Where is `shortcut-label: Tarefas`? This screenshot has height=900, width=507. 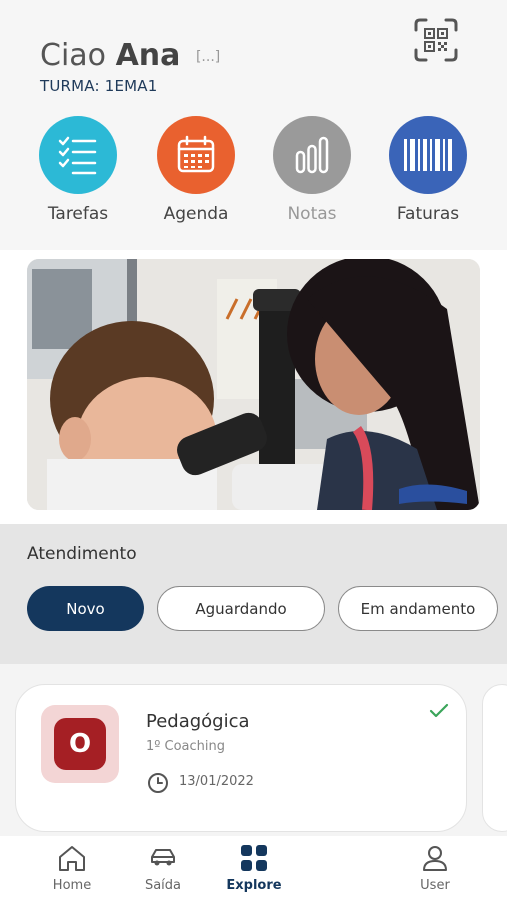
shortcut-label: Tarefas is located at coordinates (78, 214).